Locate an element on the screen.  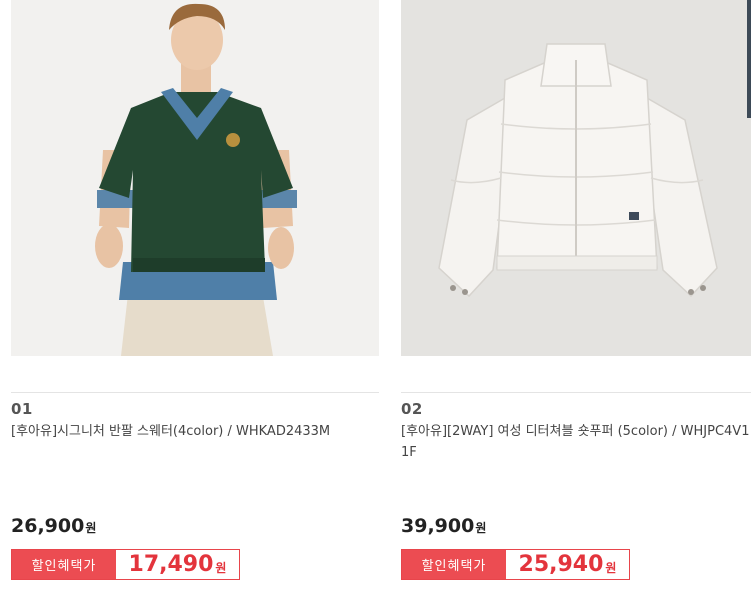
product-name-link: [후아유]시그니처 반팔 스웨터(4color) / WHKAD2433M is located at coordinates (196, 431).